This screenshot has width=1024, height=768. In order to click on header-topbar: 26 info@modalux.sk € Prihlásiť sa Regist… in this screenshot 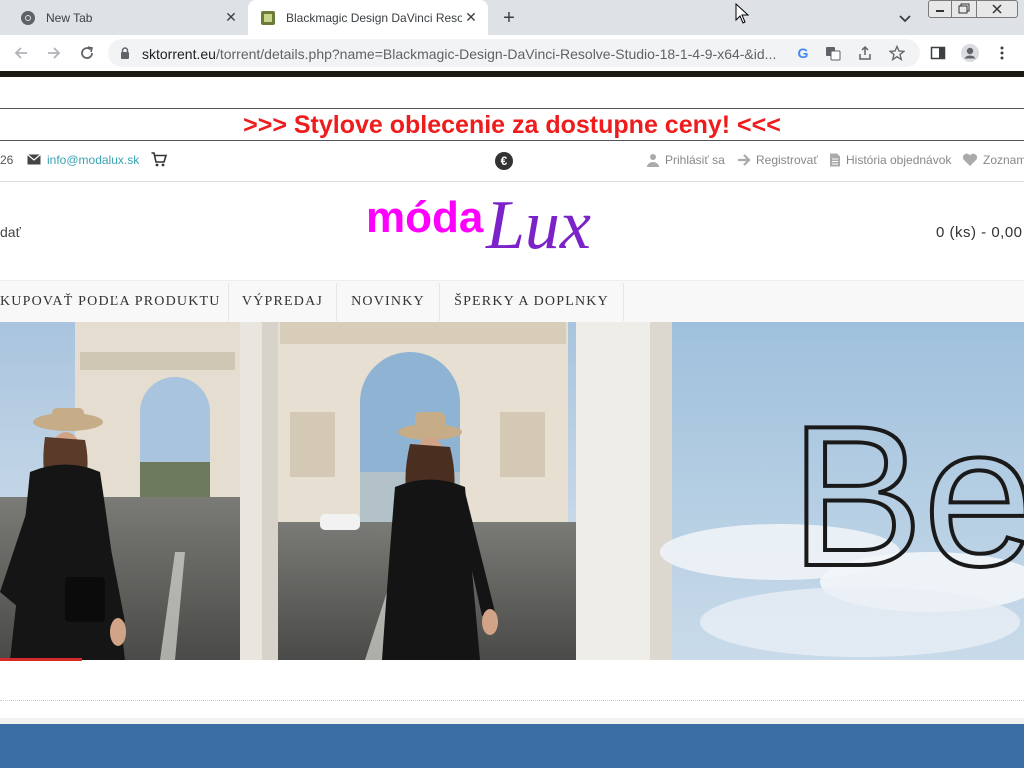, I will do `click(512, 160)`.